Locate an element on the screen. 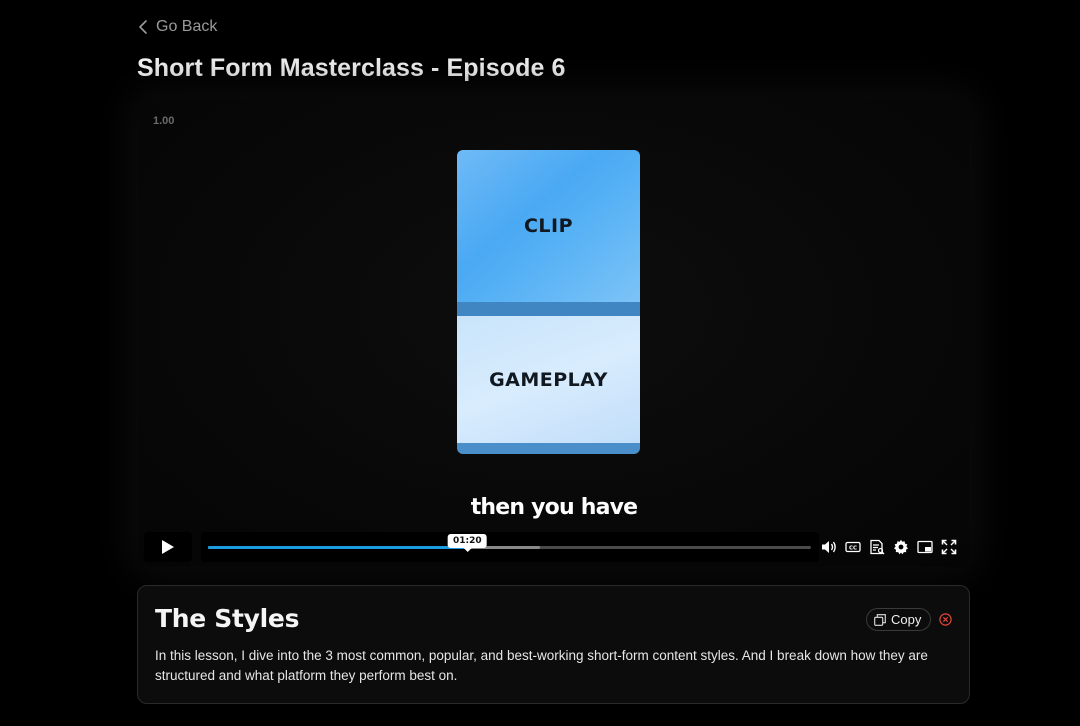 The image size is (1080, 726). go-back-link: Go Back is located at coordinates (177, 27).